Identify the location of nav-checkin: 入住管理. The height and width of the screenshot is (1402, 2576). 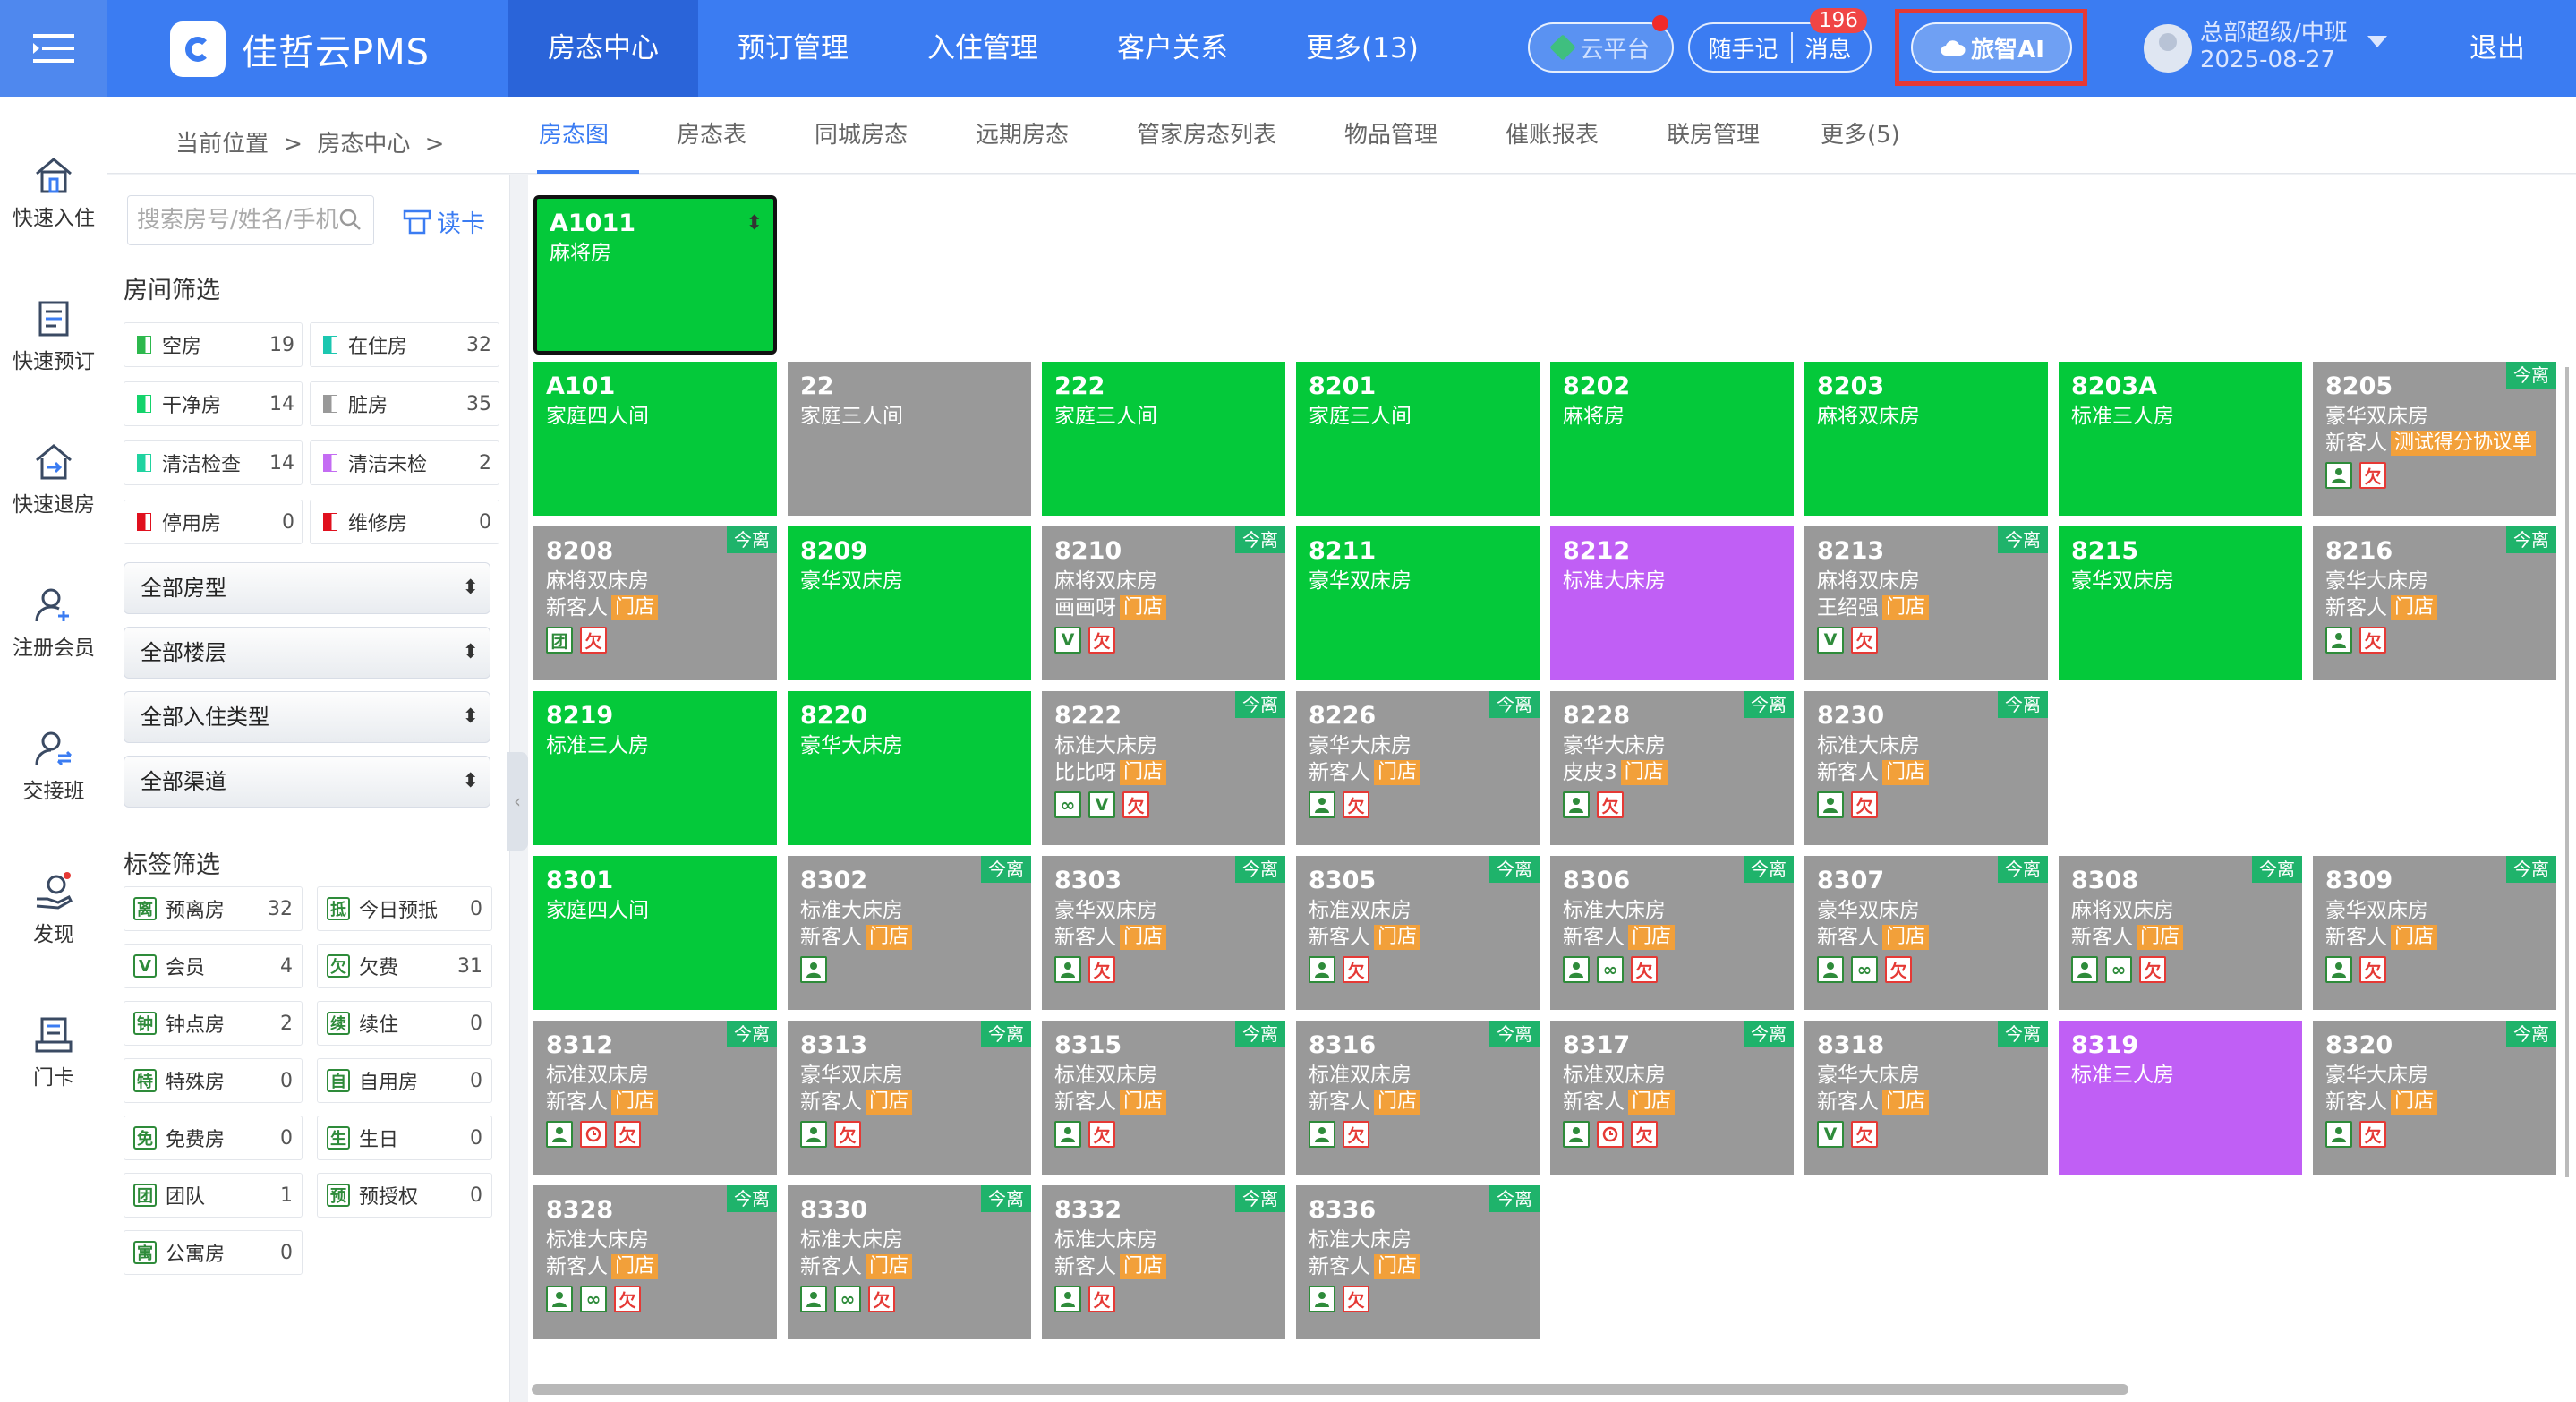
(983, 48).